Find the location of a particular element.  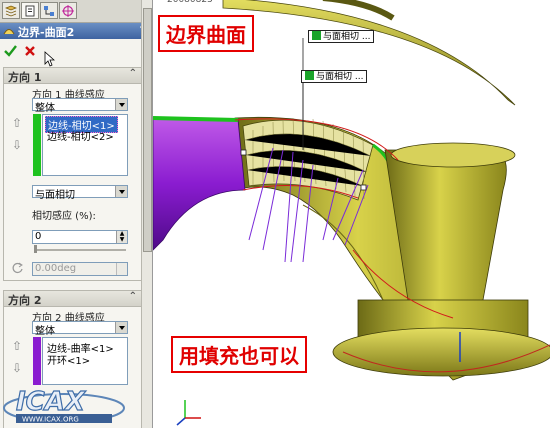

property-manager-tab is located at coordinates (30, 10).